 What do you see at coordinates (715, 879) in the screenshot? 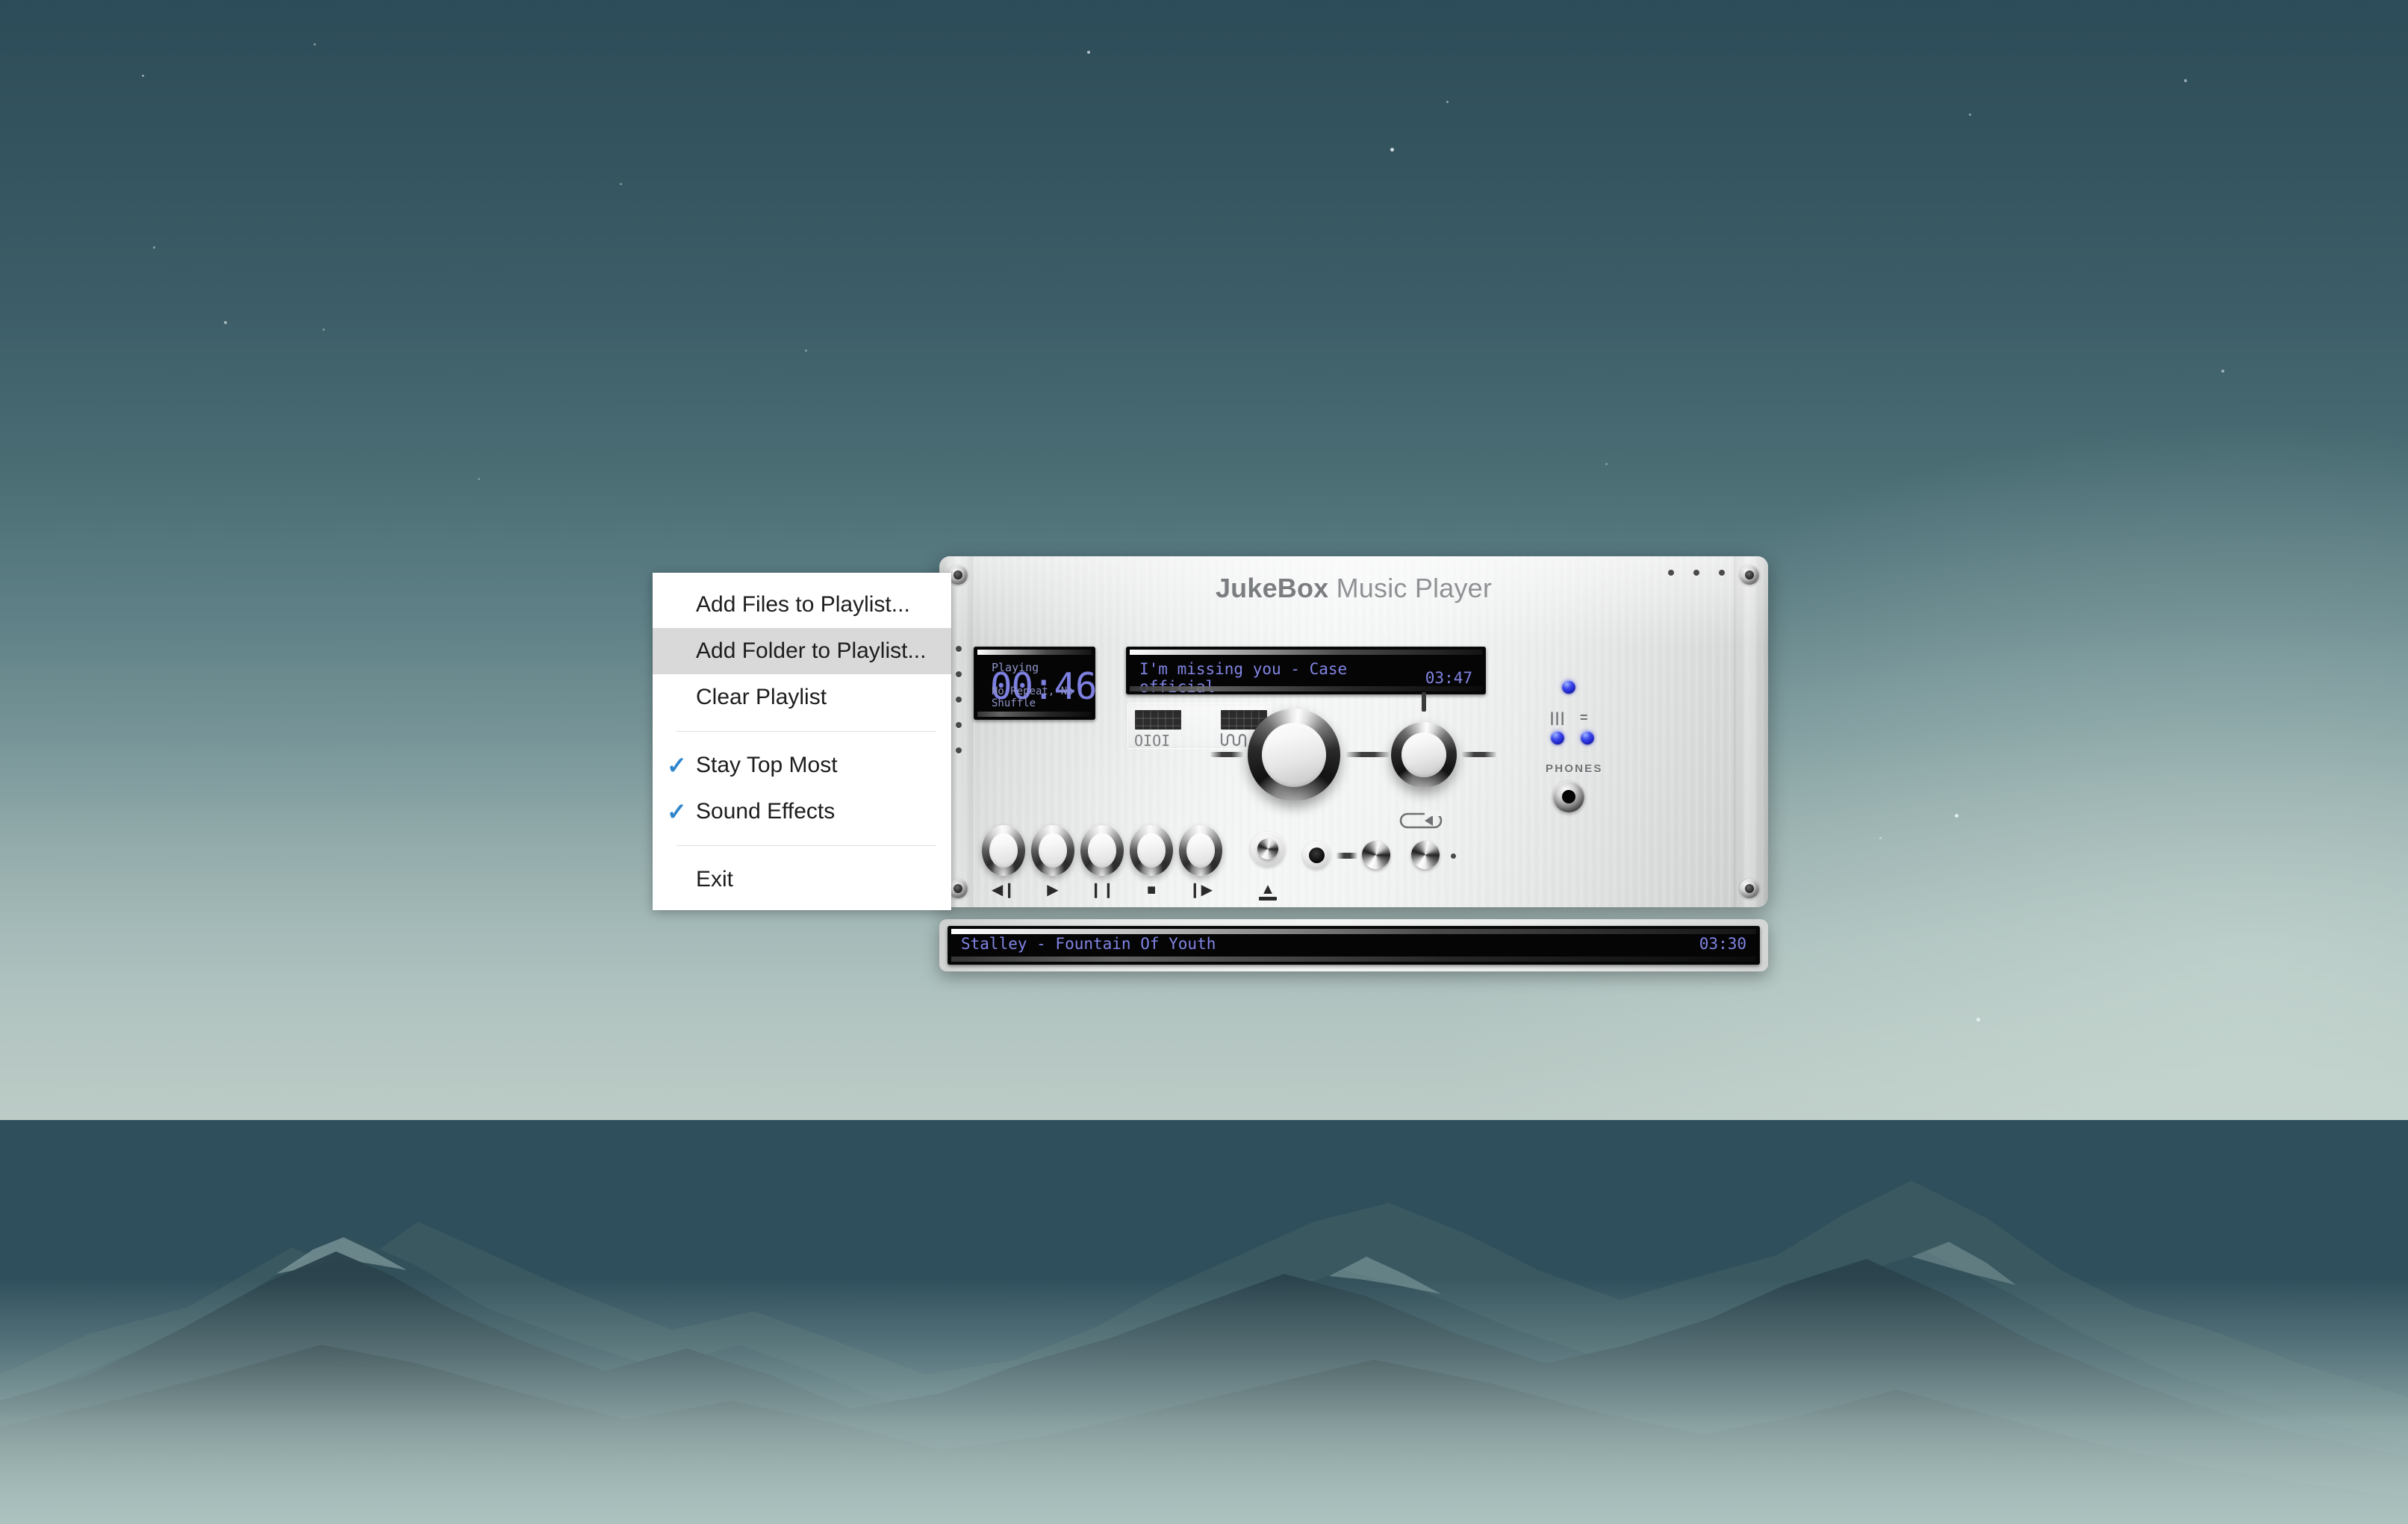
I see `menu-item-label: Exit` at bounding box center [715, 879].